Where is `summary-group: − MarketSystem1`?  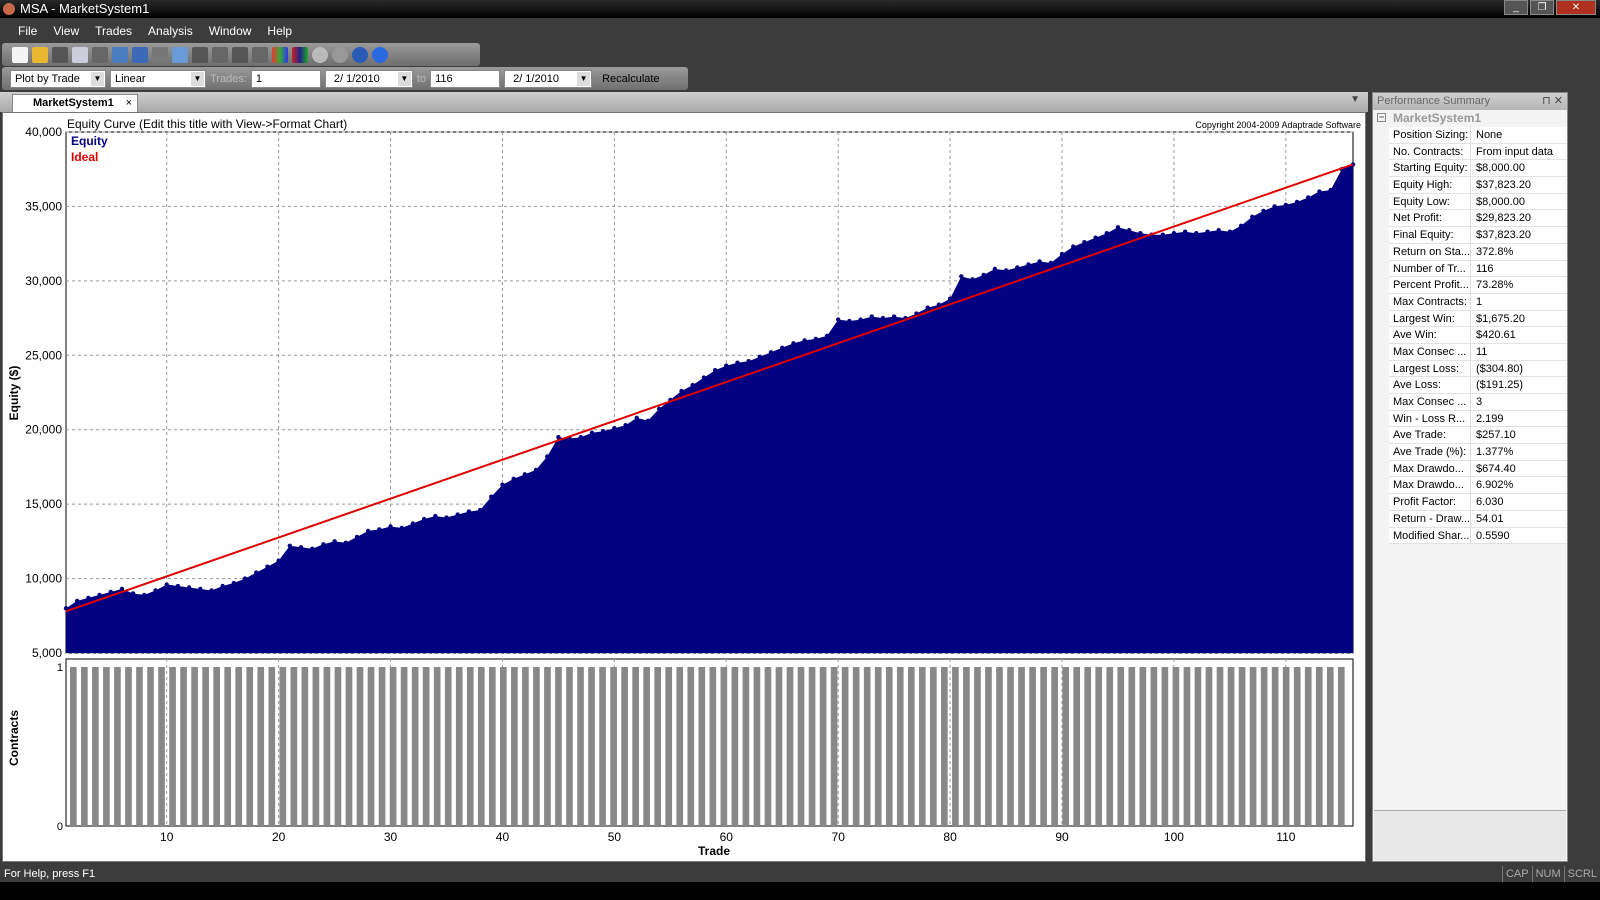
summary-group: − MarketSystem1 is located at coordinates (1470, 118).